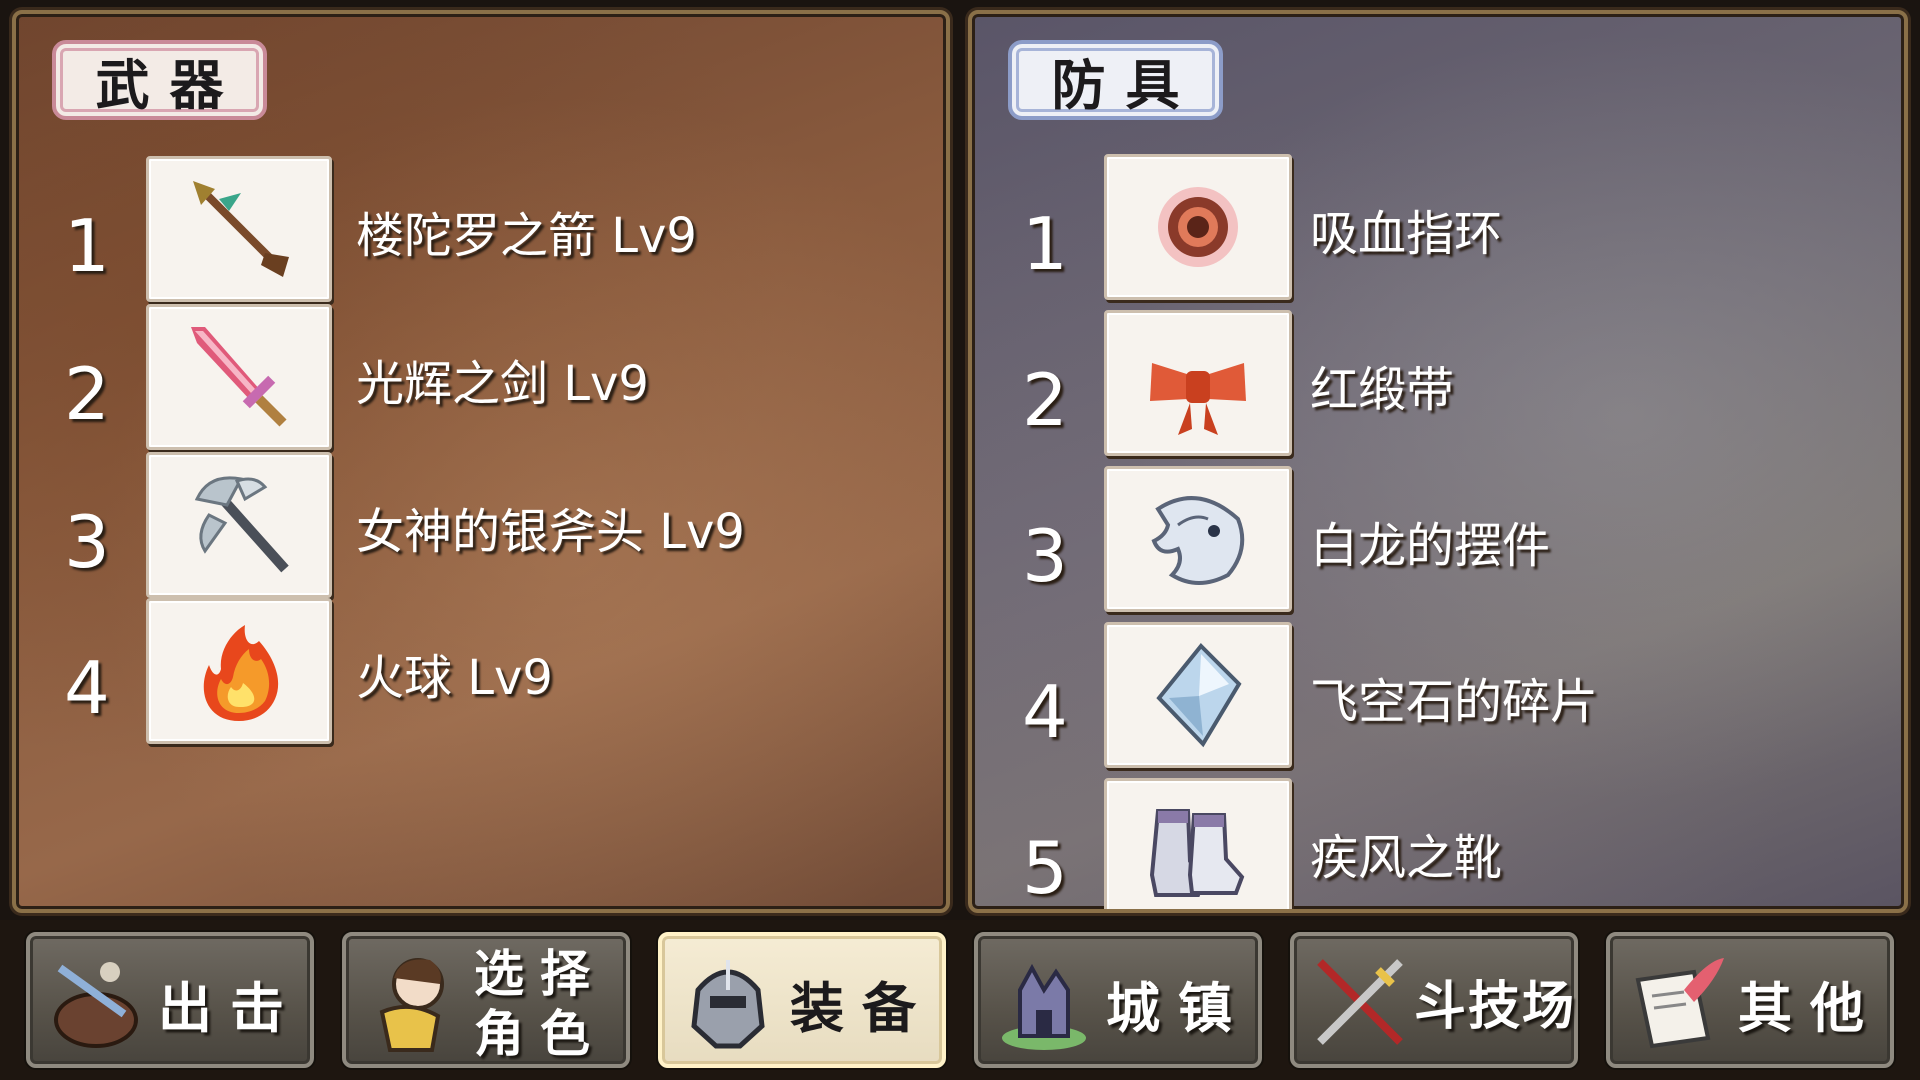 Image resolution: width=1920 pixels, height=1080 pixels. I want to click on armor-helmet-icon, so click(728, 1002).